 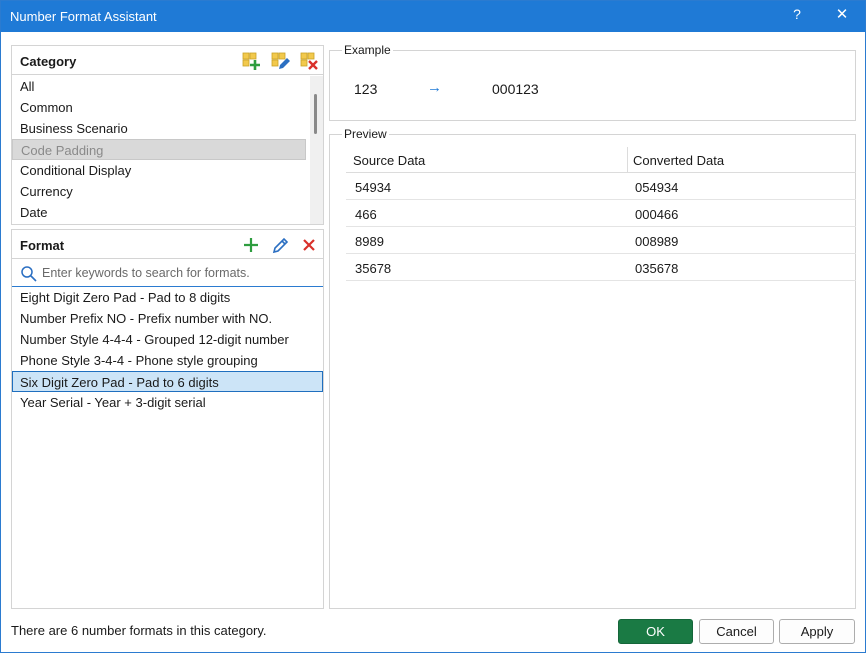 I want to click on converted-cell: 054934, so click(x=657, y=187).